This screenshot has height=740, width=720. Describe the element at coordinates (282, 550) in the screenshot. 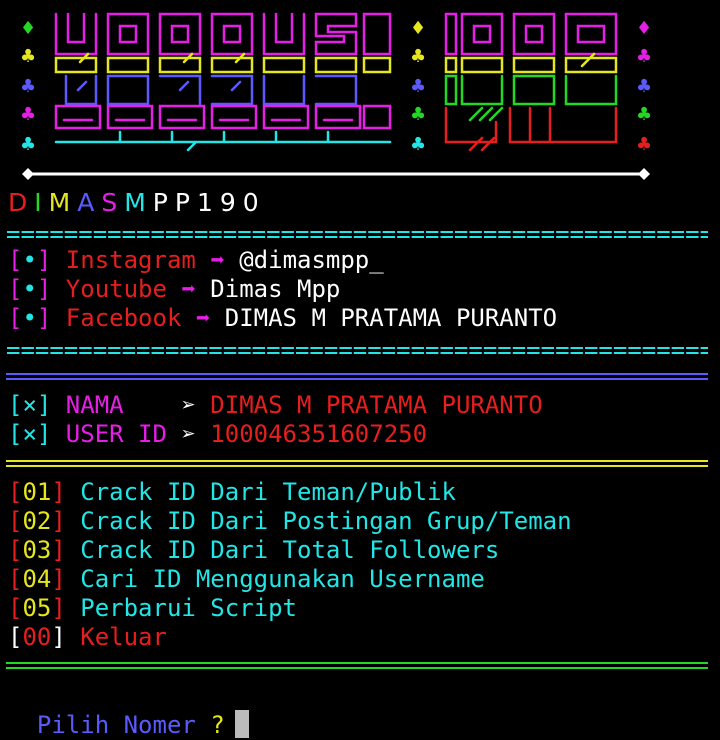

I see `menu-label: Crack ID Dari Total Followers` at that location.